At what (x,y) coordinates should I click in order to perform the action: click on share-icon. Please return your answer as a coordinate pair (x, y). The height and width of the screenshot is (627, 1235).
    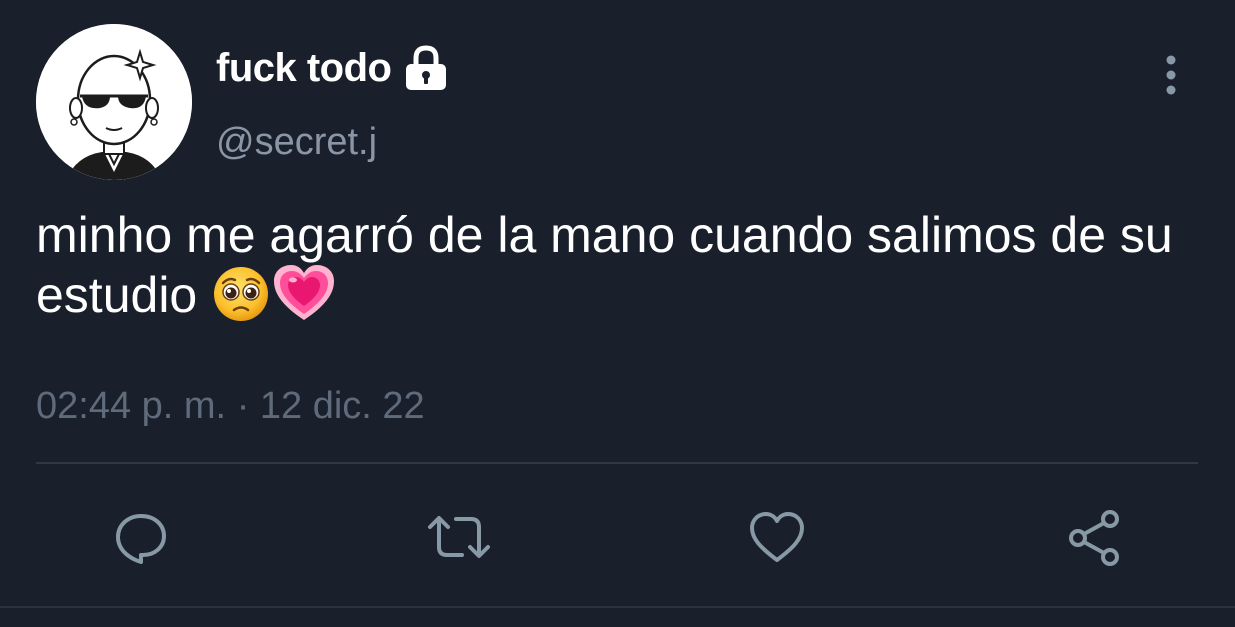
    Looking at the image, I should click on (1094, 538).